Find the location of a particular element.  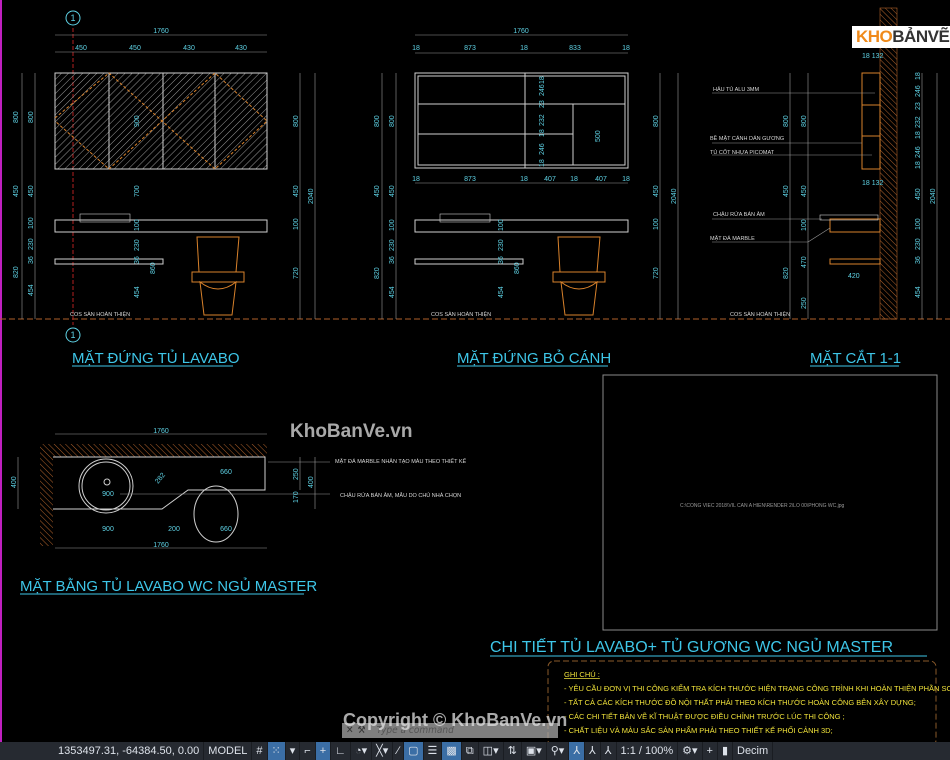

snap-icon: ⁙ is located at coordinates (276, 751).